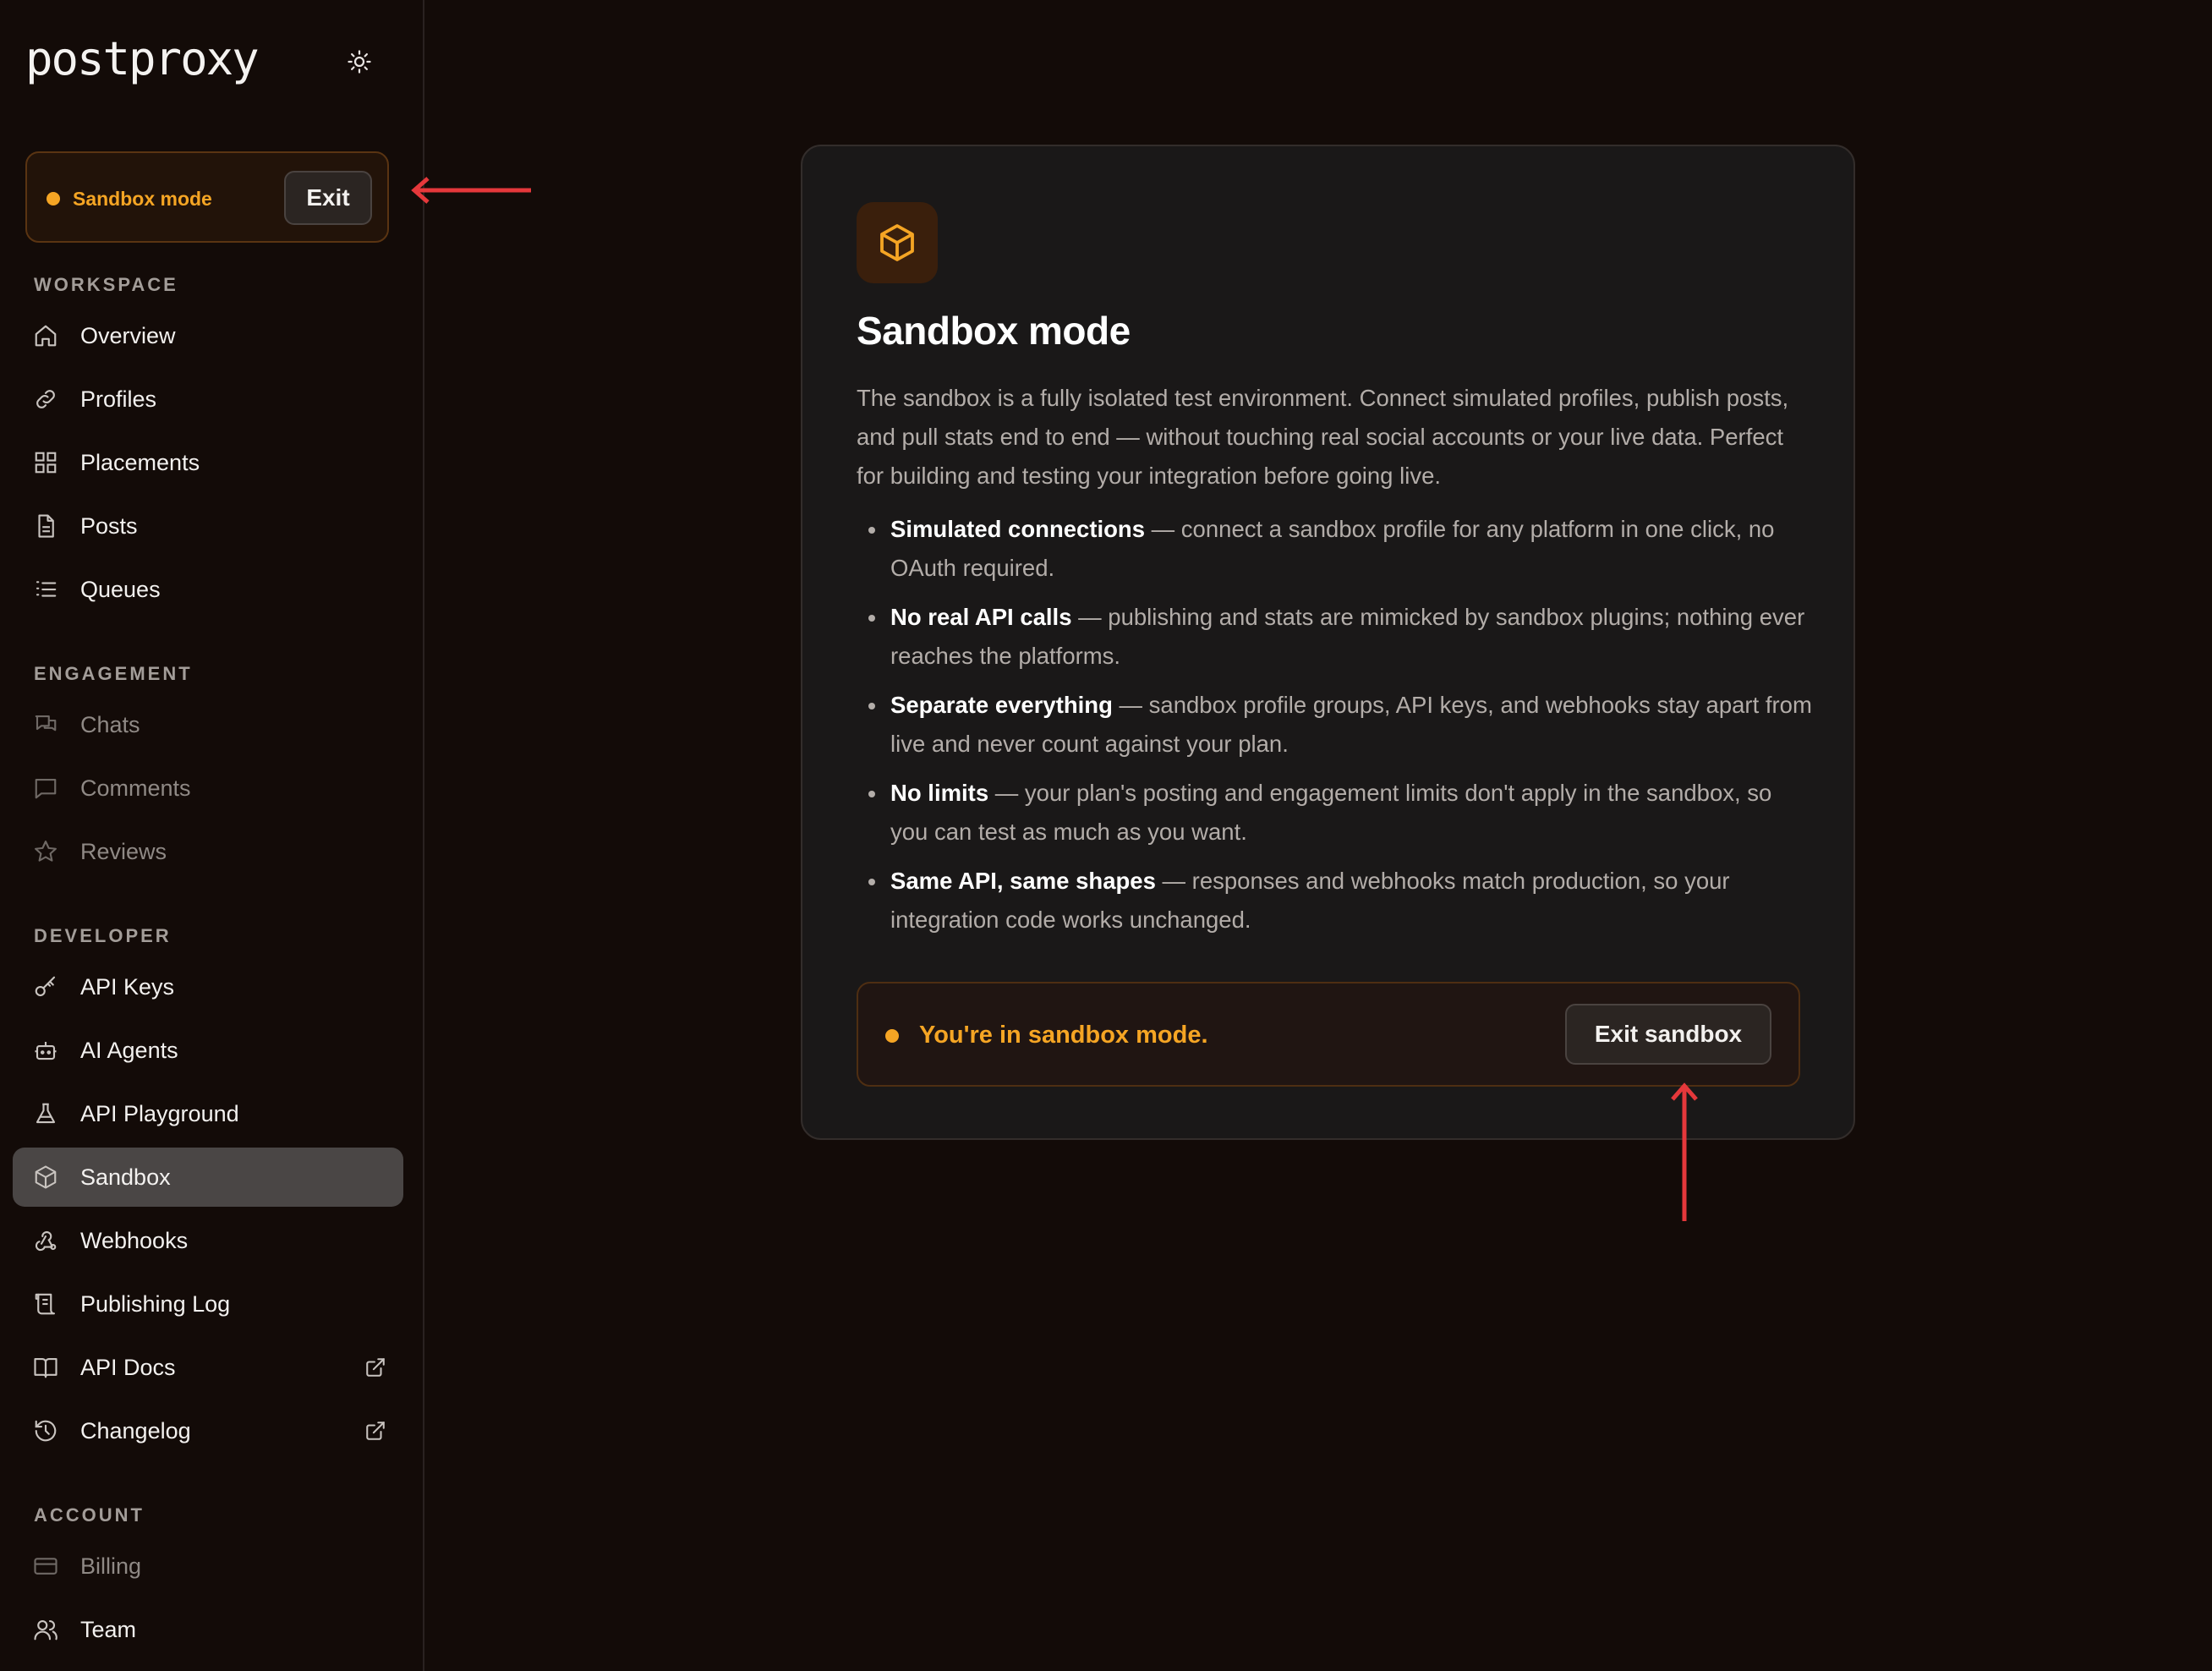 The width and height of the screenshot is (2212, 1671). Describe the element at coordinates (142, 199) in the screenshot. I see `sandbox-mode-label: Sandbox mode` at that location.